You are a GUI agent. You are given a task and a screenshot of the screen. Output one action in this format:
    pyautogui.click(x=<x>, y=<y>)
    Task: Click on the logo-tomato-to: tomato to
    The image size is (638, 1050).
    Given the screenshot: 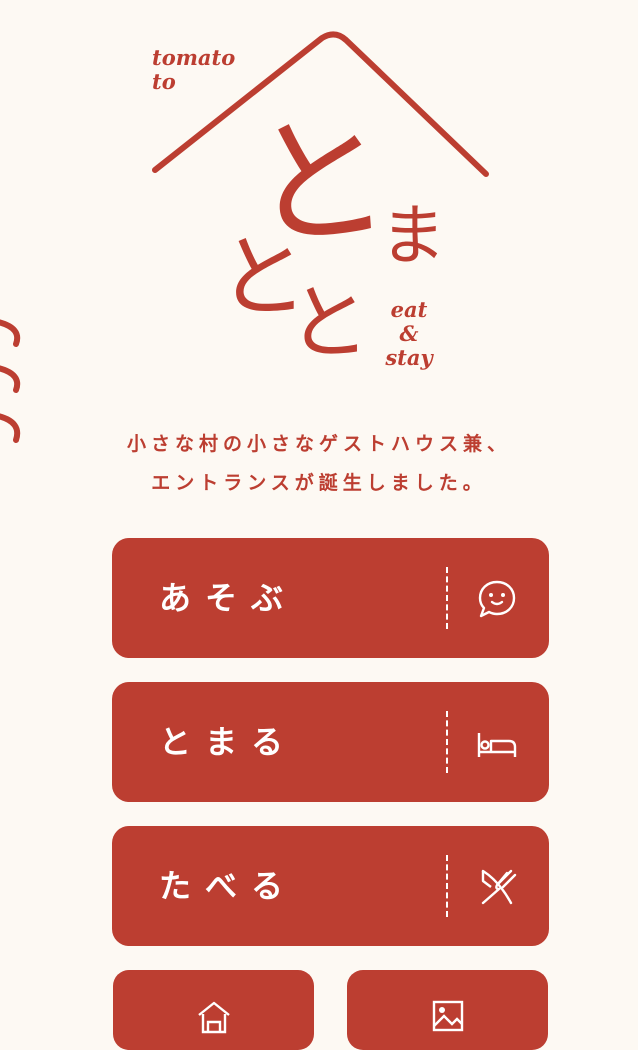 What is the action you would take?
    pyautogui.click(x=194, y=70)
    